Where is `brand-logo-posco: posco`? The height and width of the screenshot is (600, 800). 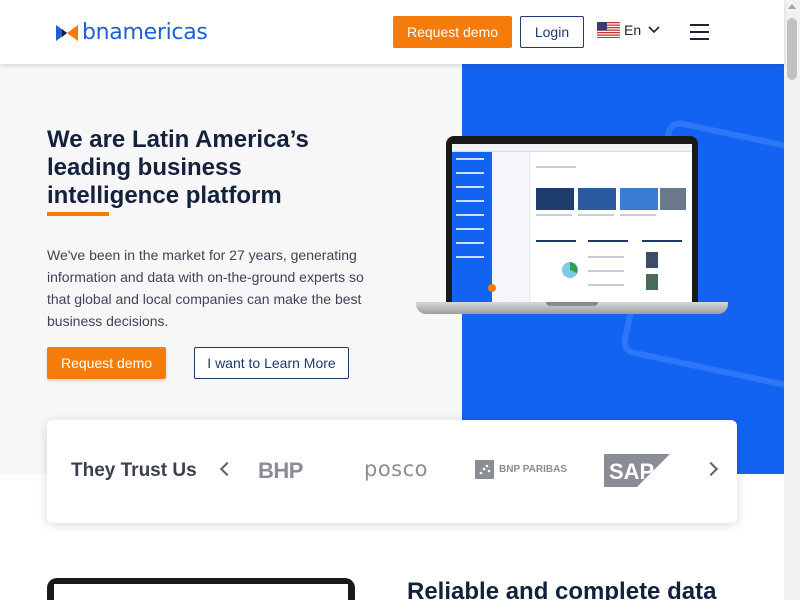
brand-logo-posco: posco is located at coordinates (396, 469).